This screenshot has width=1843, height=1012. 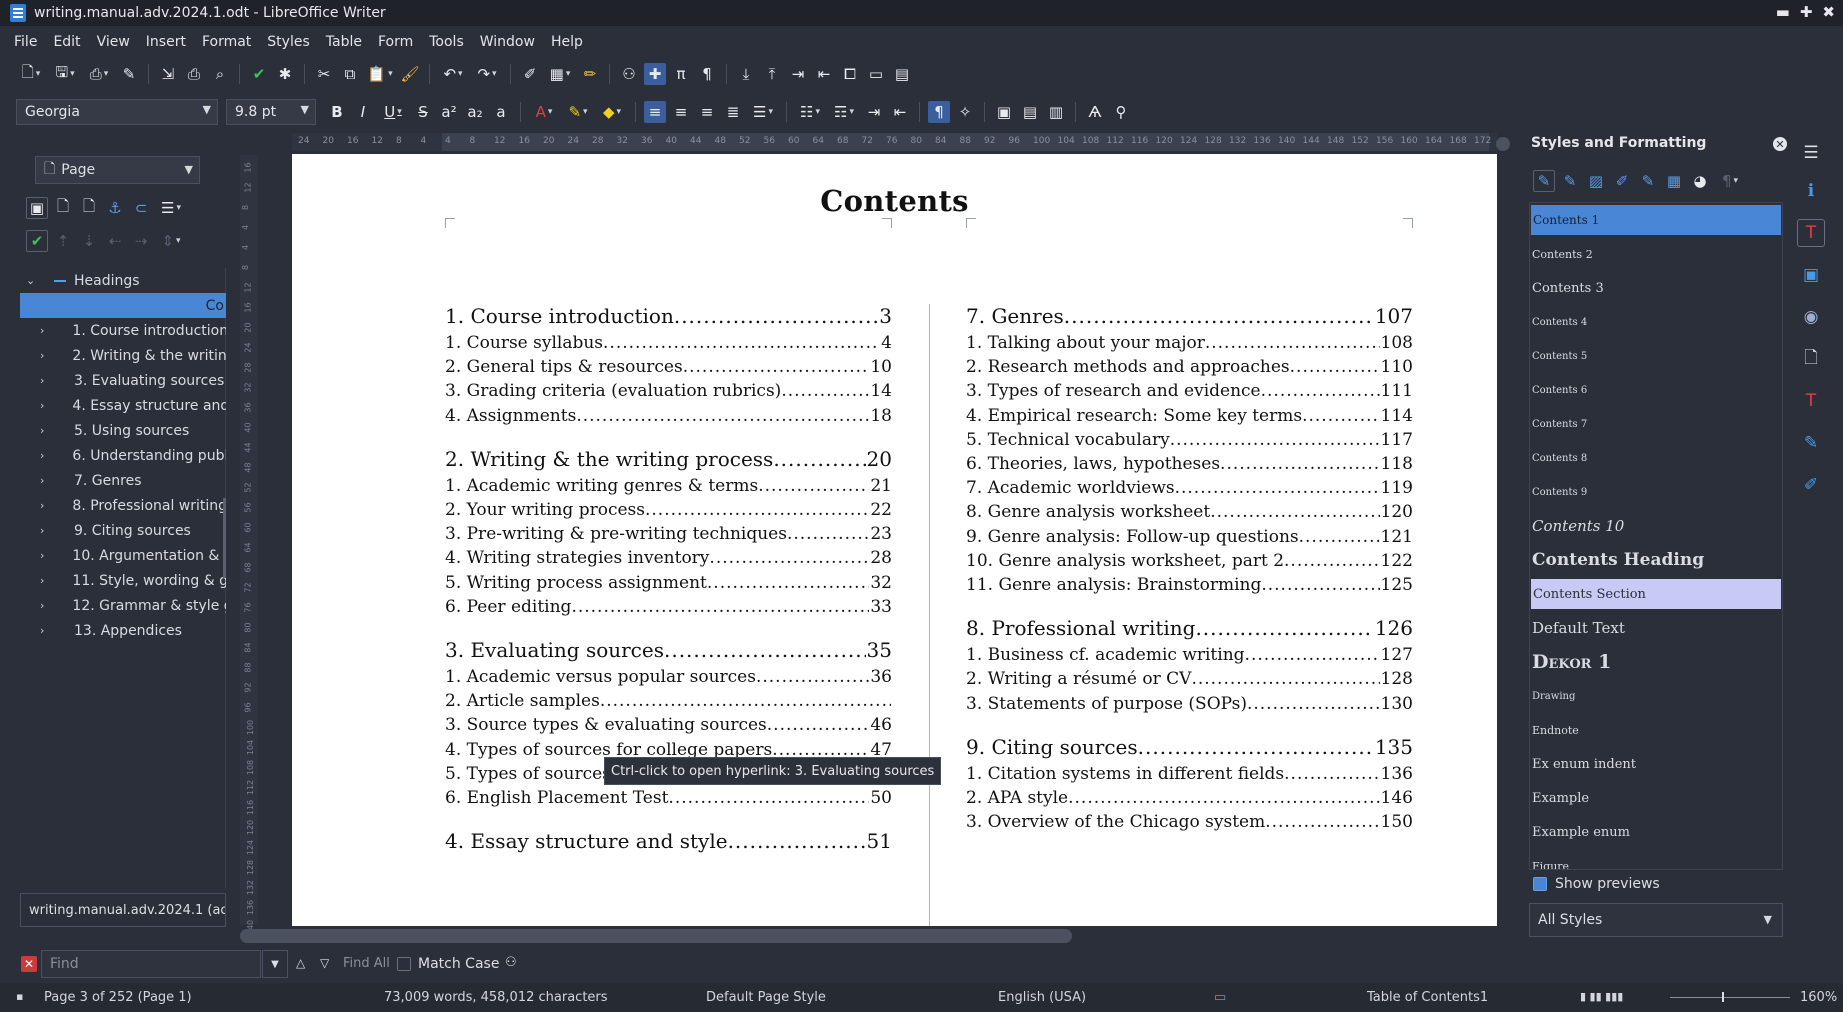 What do you see at coordinates (123, 530) in the screenshot?
I see `tree-node-heading: › 9. Citing sources` at bounding box center [123, 530].